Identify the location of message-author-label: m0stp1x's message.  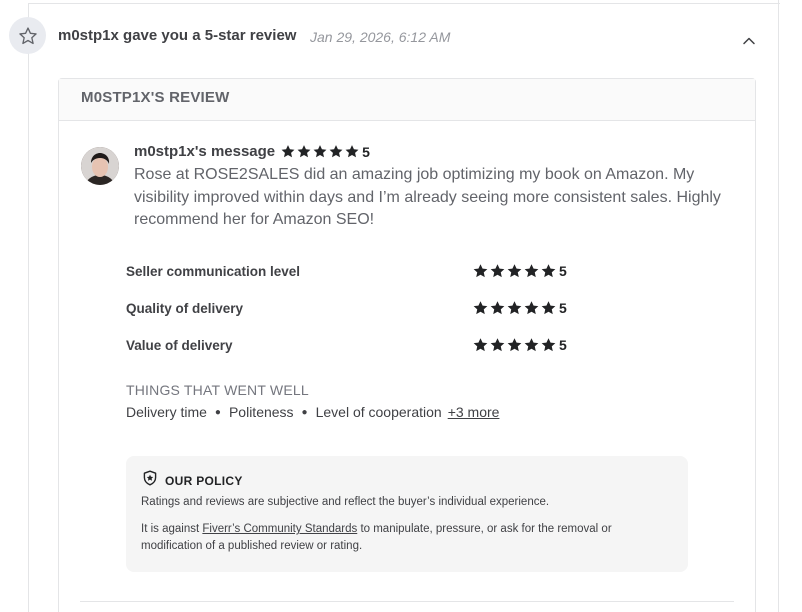
(205, 151).